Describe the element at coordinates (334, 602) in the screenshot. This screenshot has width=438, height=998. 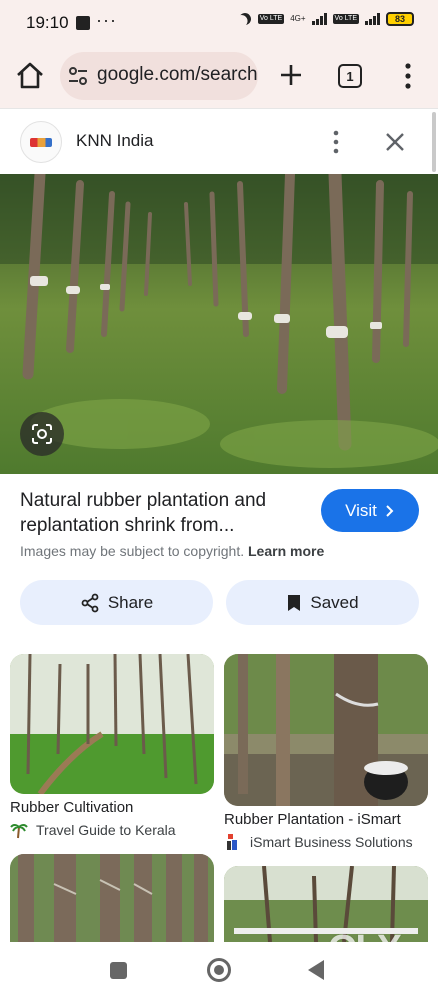
I see `saved-label: Saved` at that location.